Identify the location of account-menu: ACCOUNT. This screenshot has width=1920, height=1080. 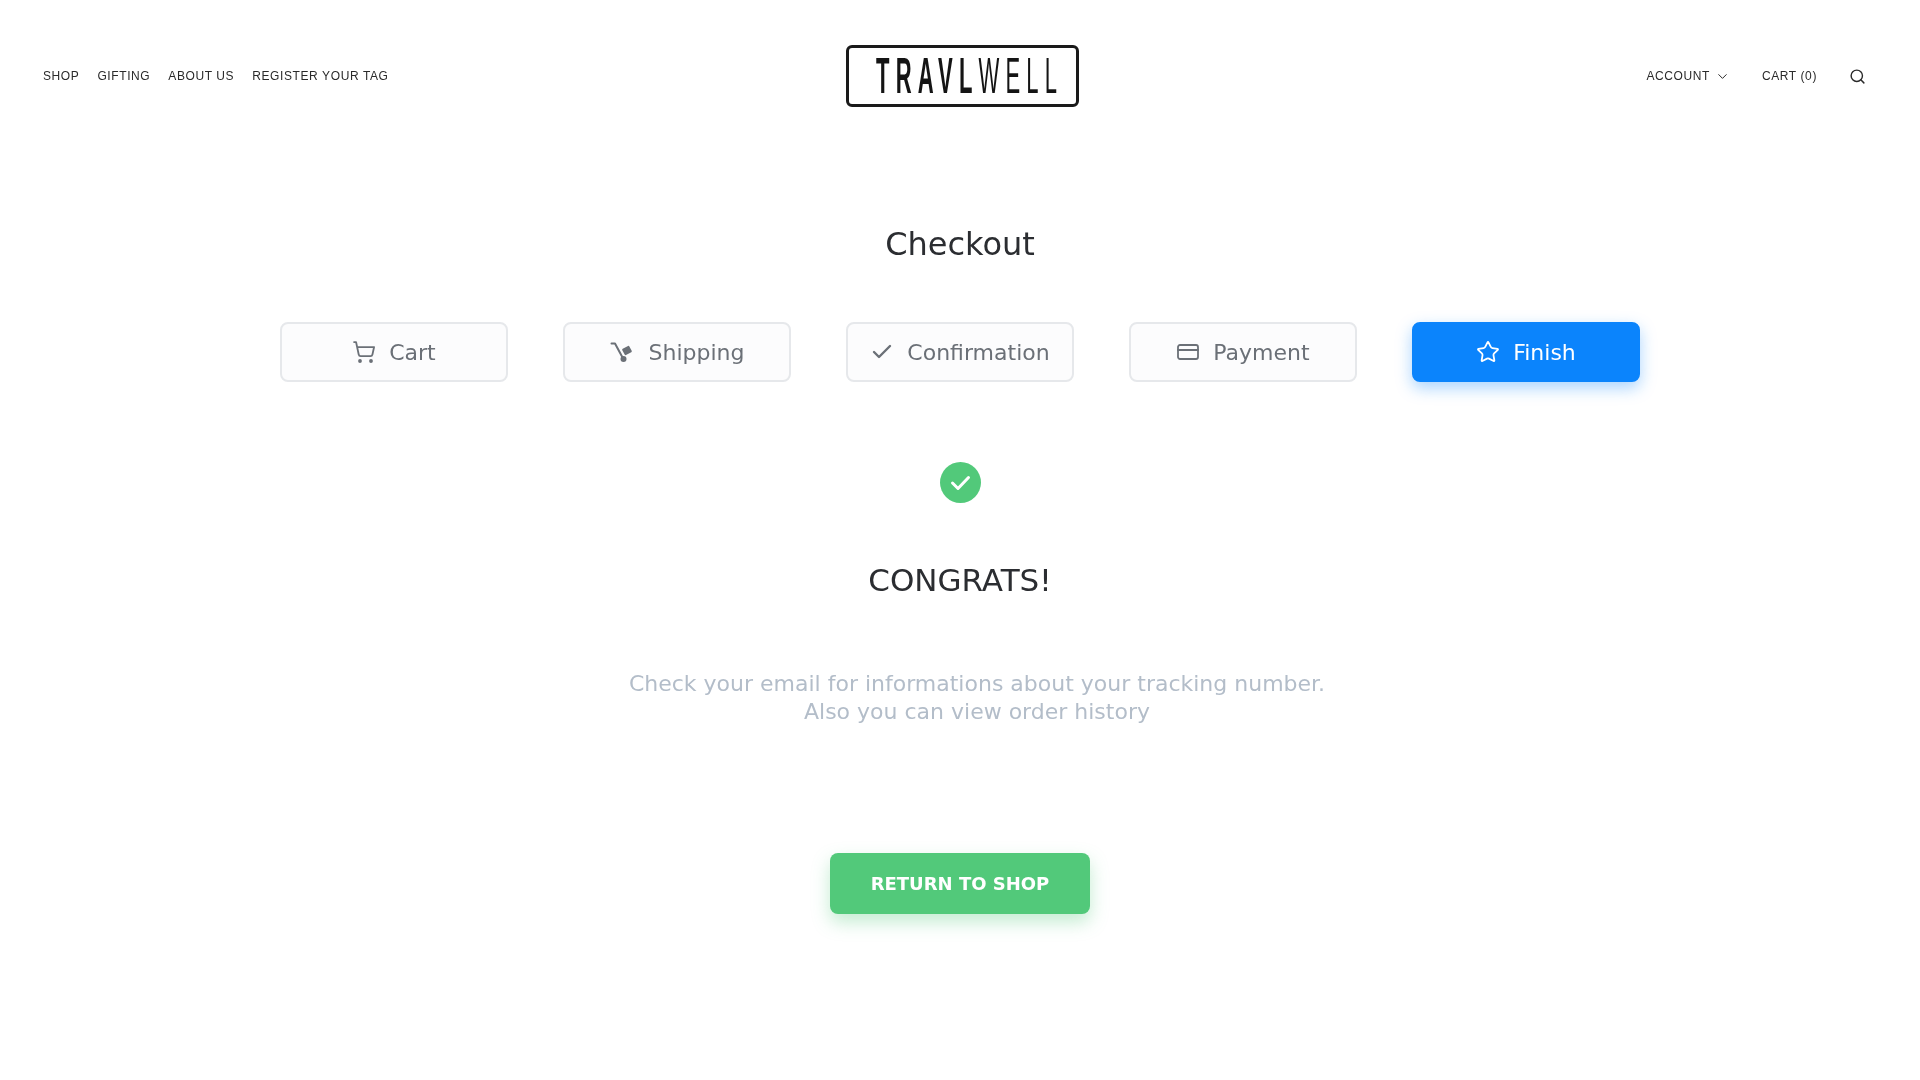
(1688, 76).